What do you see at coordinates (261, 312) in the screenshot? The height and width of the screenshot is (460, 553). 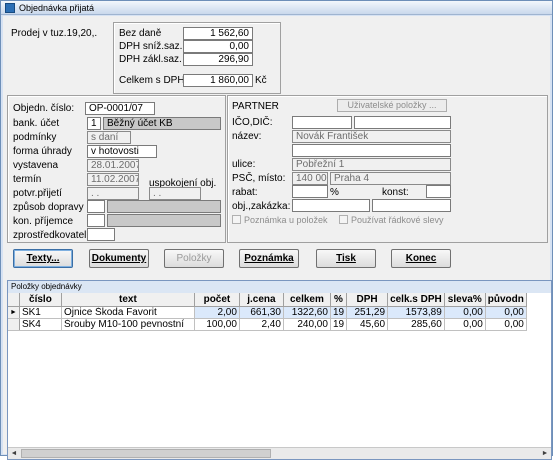 I see `table-cell: 661,30` at bounding box center [261, 312].